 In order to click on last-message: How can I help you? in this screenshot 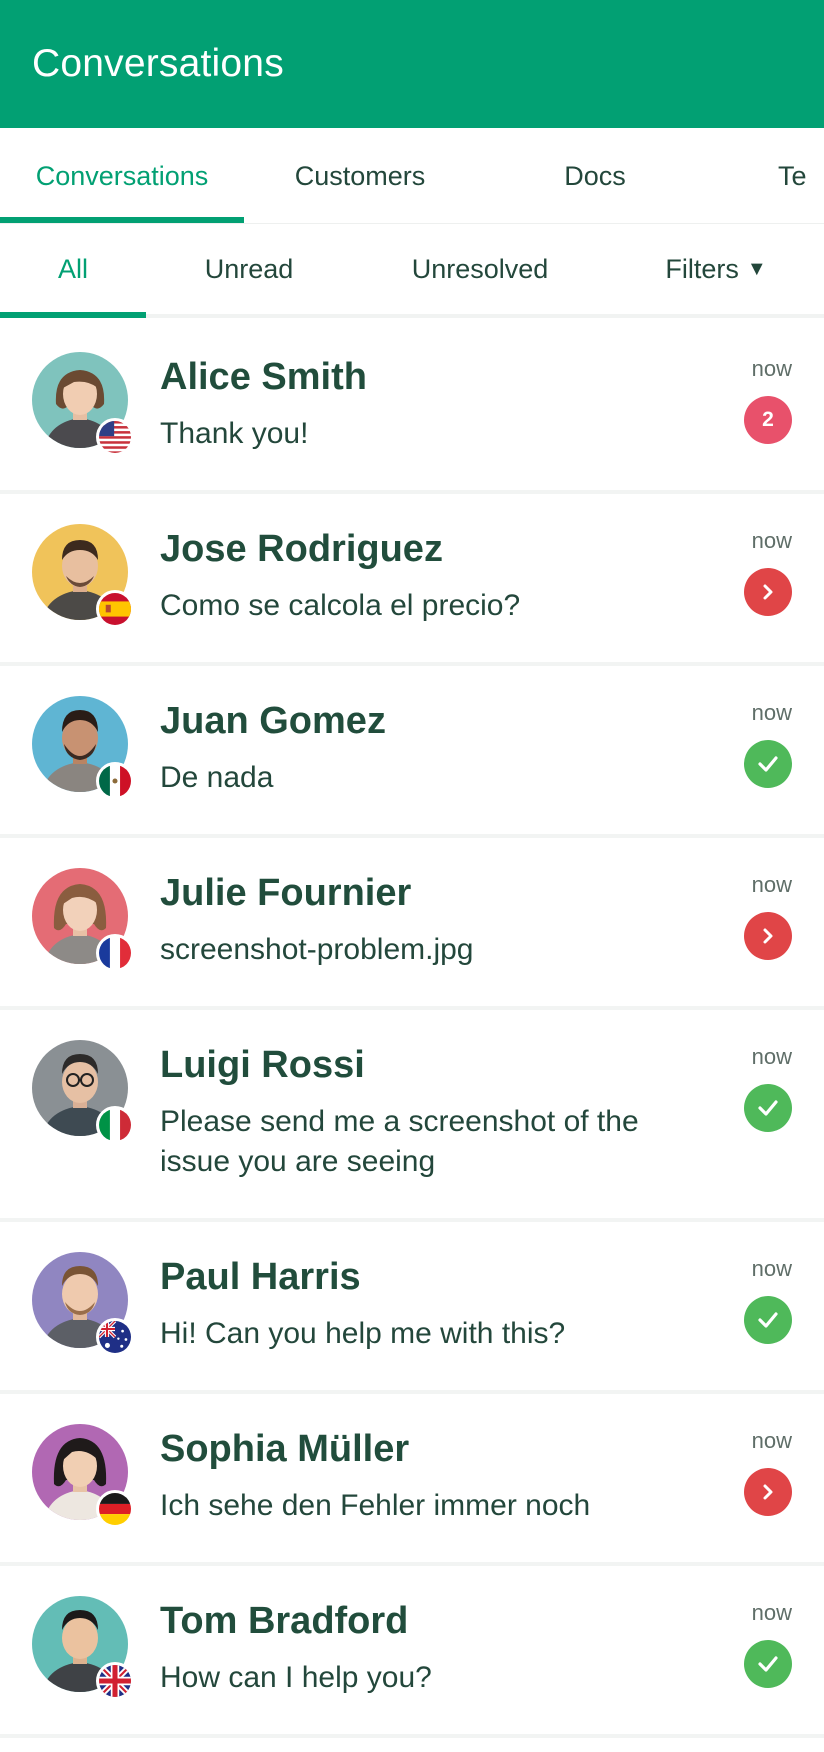, I will do `click(296, 1677)`.